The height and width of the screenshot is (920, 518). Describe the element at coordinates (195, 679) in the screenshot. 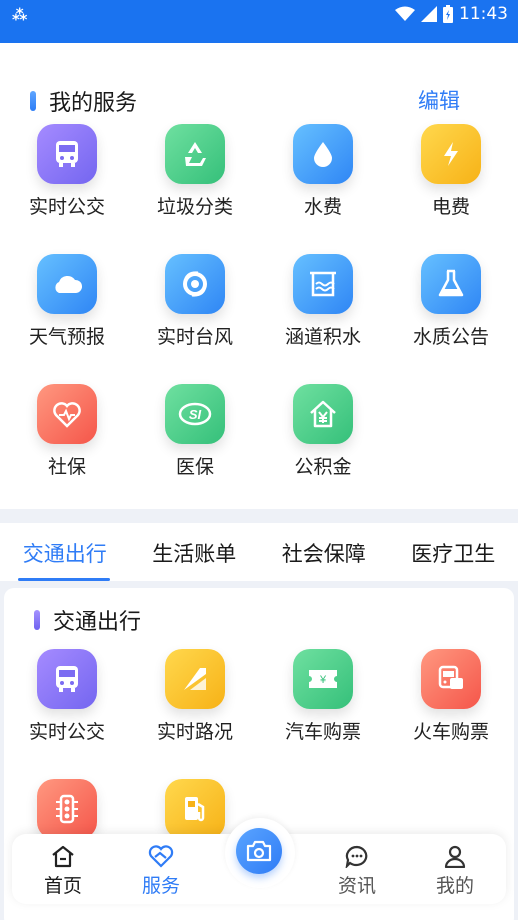

I see `road-icon` at that location.